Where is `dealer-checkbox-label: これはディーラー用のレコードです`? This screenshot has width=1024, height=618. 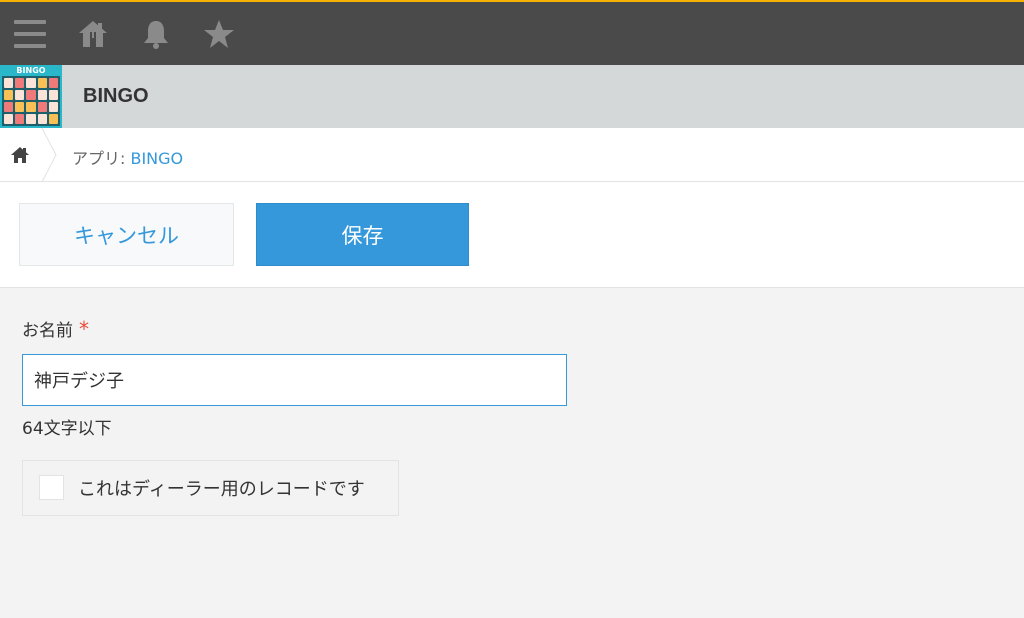
dealer-checkbox-label: これはディーラー用のレコードです is located at coordinates (221, 488).